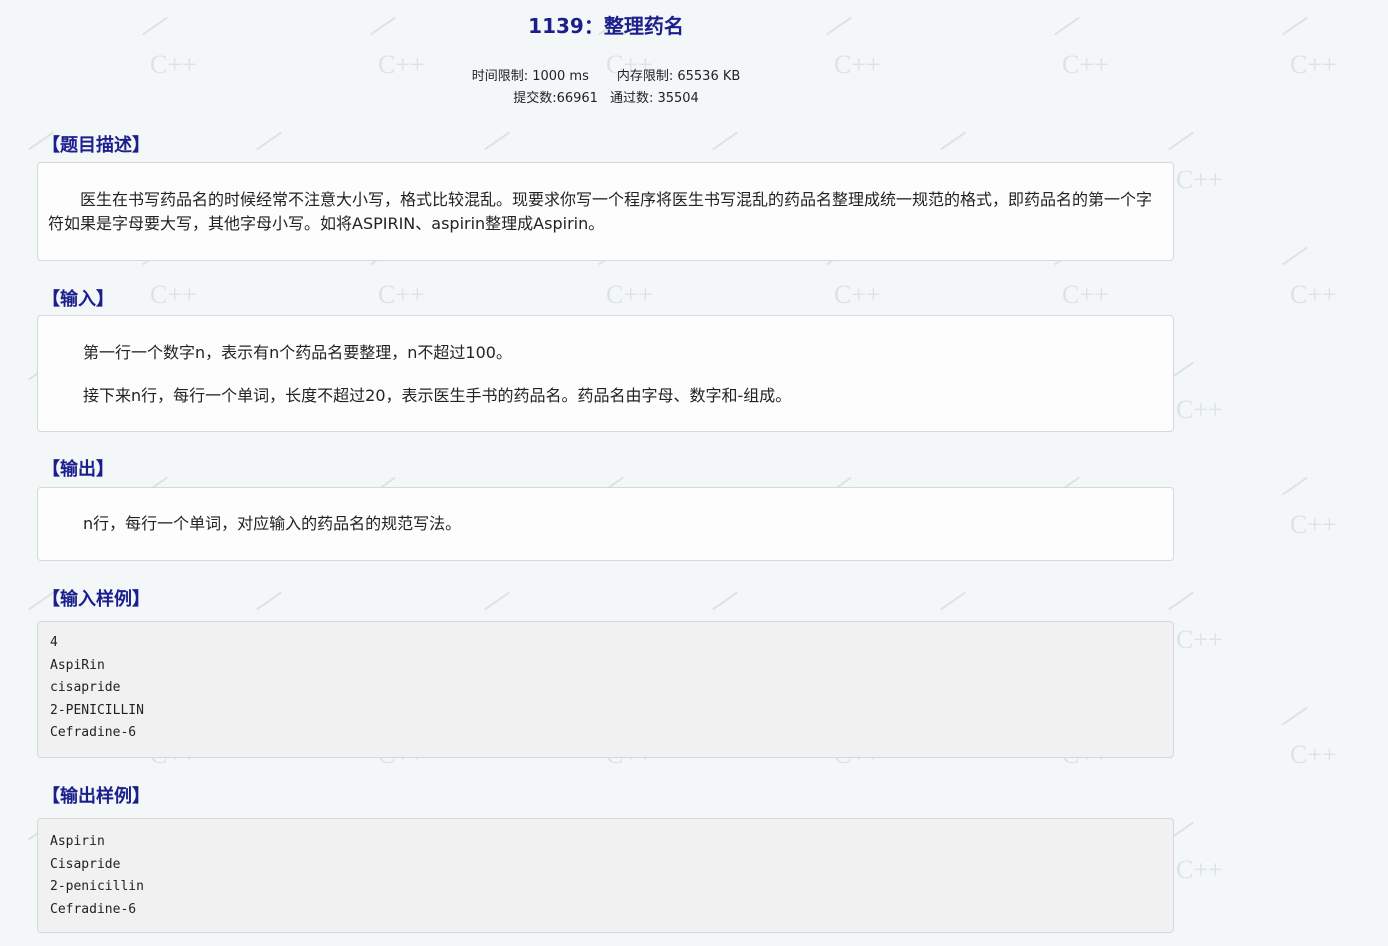 Image resolution: width=1388 pixels, height=946 pixels. I want to click on output-heading: 【输出】, so click(78, 469).